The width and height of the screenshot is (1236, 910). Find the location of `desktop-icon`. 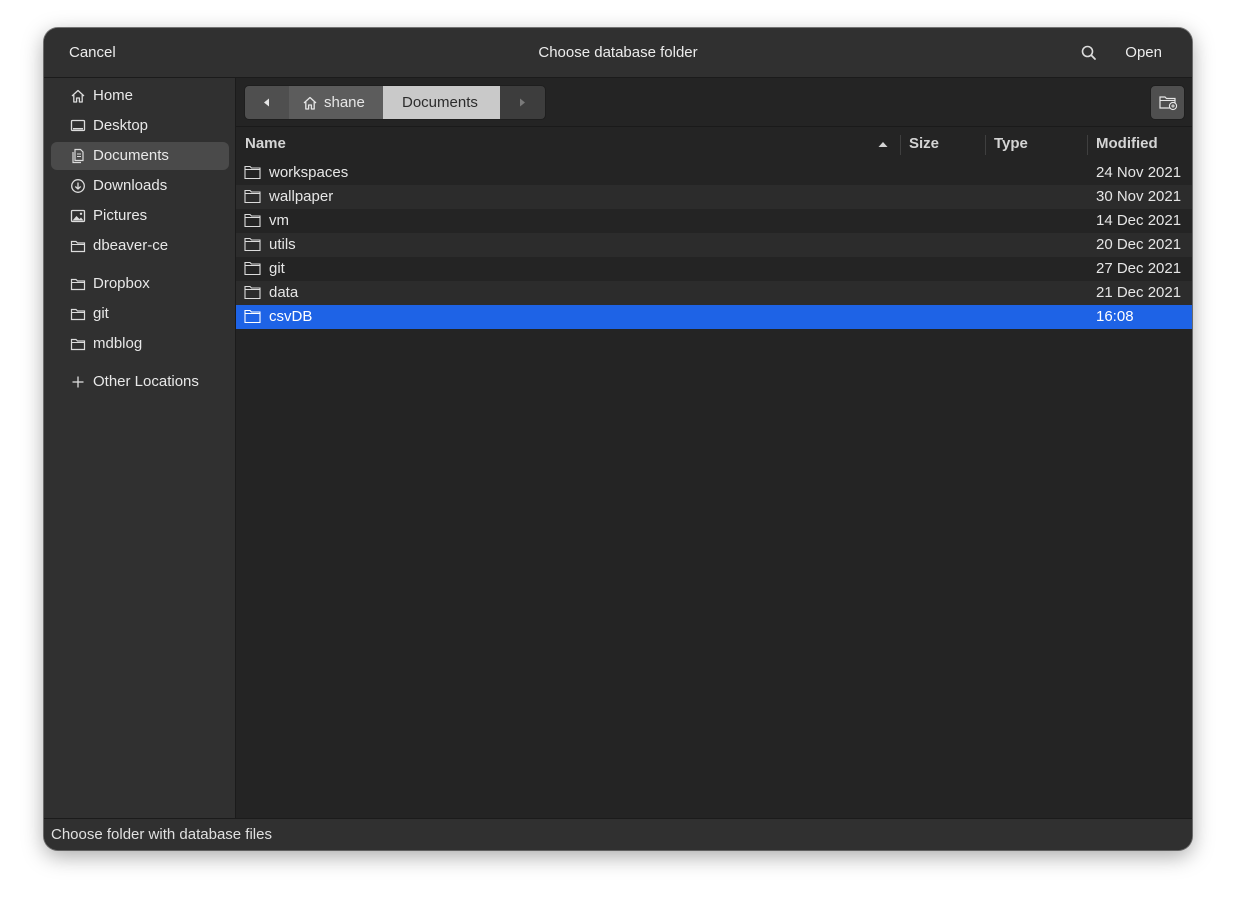

desktop-icon is located at coordinates (78, 125).